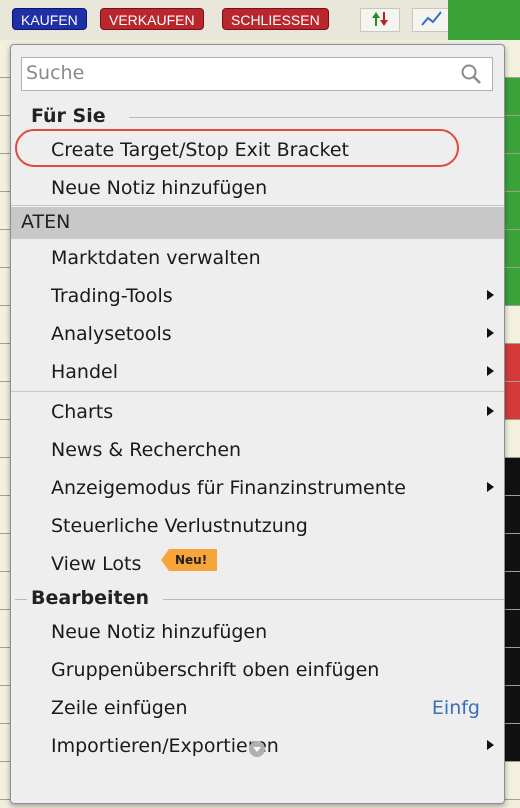 The height and width of the screenshot is (808, 520). What do you see at coordinates (189, 560) in the screenshot?
I see `new-badge: Neu!` at bounding box center [189, 560].